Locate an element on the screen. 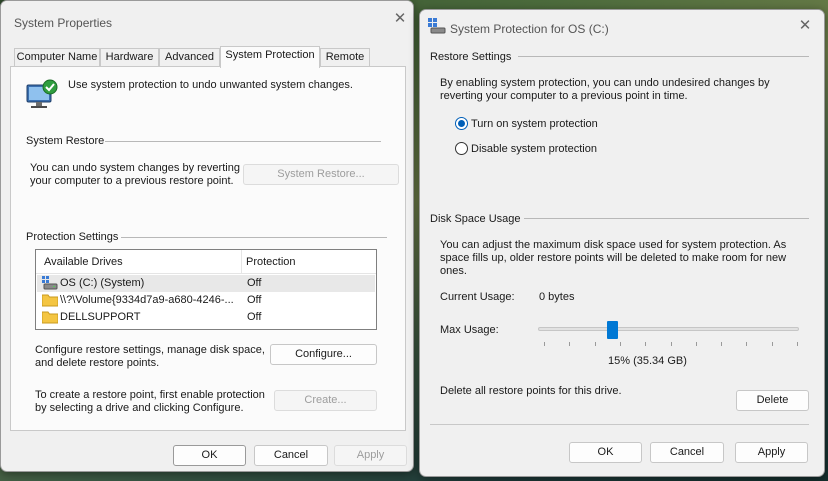 This screenshot has height=481, width=828. column-header-available-drives: Available Drives is located at coordinates (83, 262).